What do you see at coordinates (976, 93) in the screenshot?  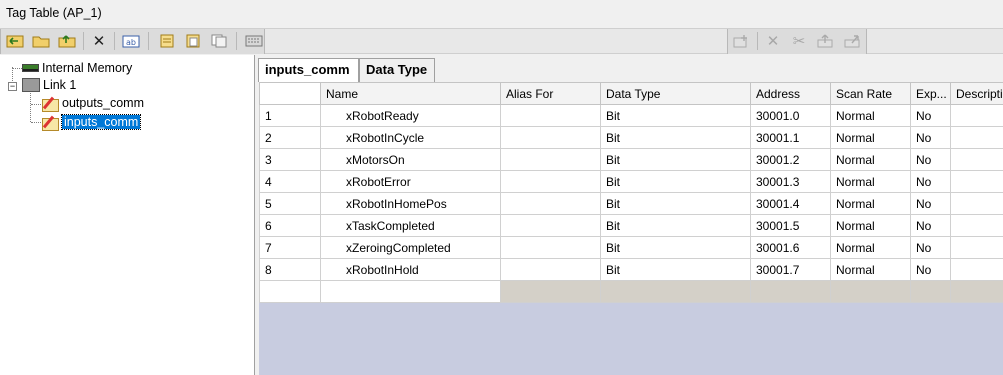 I see `column-header-description: Description` at bounding box center [976, 93].